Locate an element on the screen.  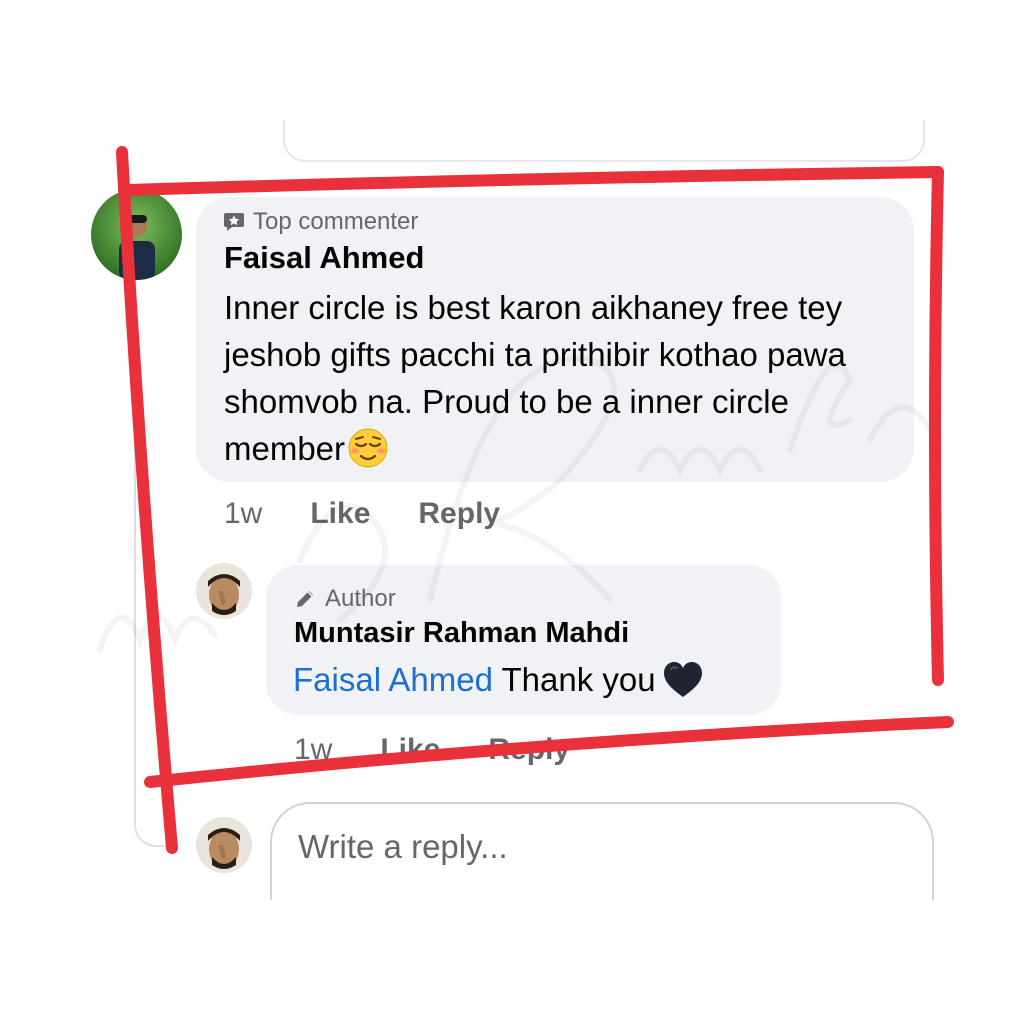
reply-author-name: Muntasir Rahman Mahdi is located at coordinates (461, 633).